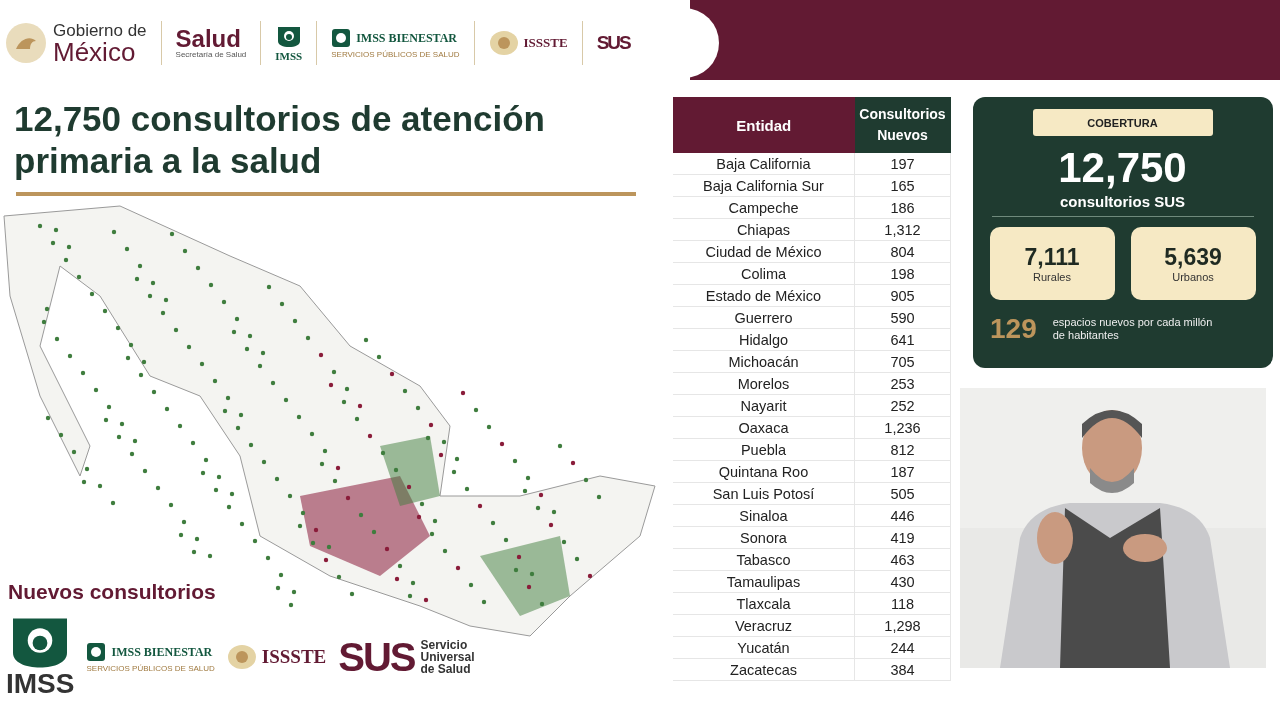  What do you see at coordinates (764, 207) in the screenshot?
I see `table-cell: Campeche` at bounding box center [764, 207].